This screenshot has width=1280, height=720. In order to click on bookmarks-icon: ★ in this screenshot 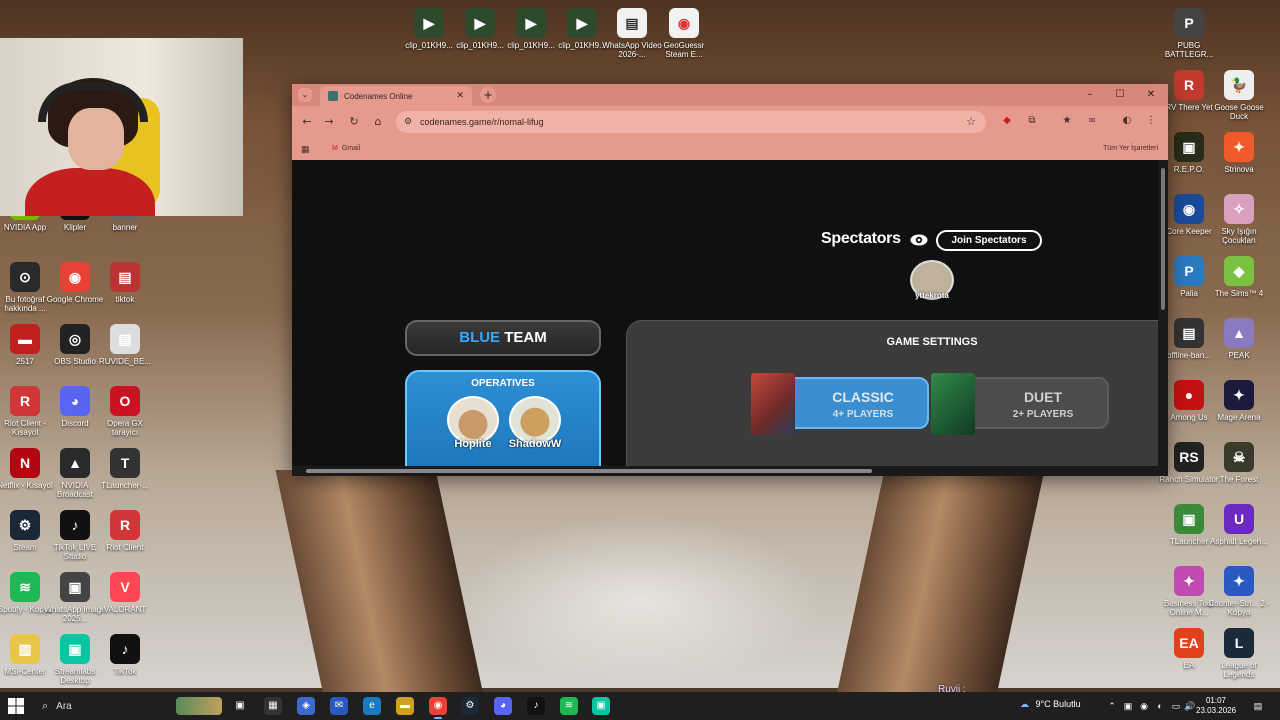, I will do `click(1067, 121)`.